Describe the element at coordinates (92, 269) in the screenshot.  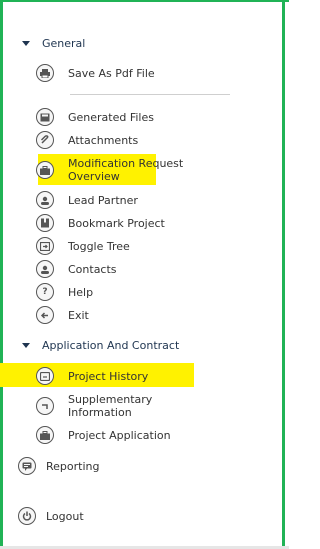
I see `menu-item-label: Contacts` at that location.